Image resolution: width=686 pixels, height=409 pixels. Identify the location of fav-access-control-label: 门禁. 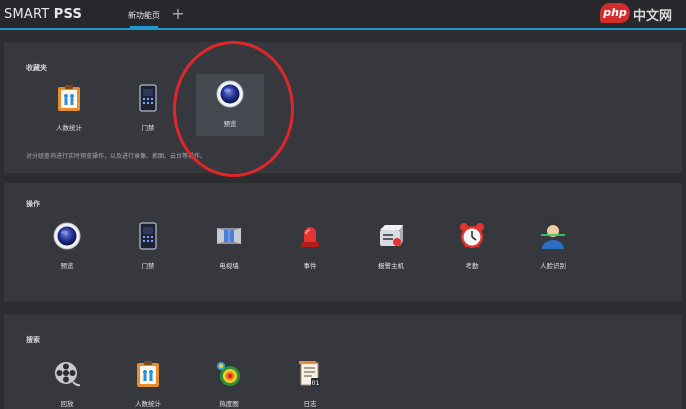
(148, 128).